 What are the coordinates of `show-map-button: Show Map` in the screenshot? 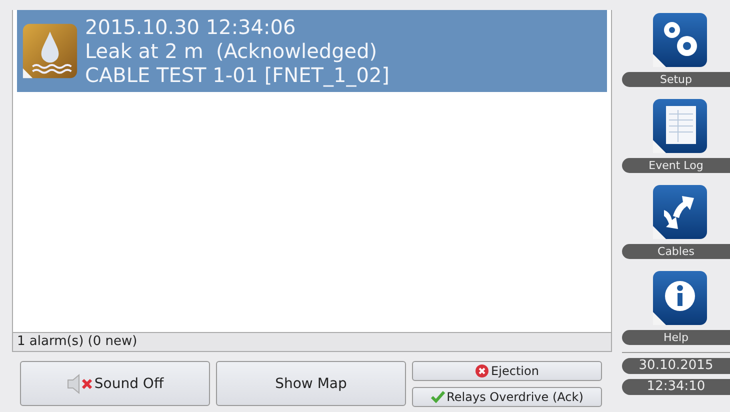 It's located at (311, 383).